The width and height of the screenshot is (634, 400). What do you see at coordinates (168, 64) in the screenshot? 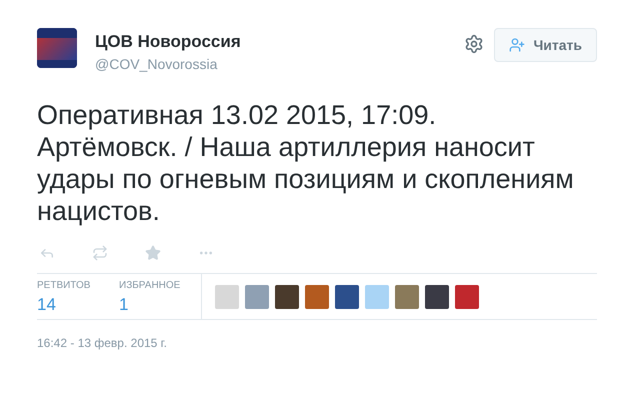
I see `author-handle: @COV_Novorossia` at bounding box center [168, 64].